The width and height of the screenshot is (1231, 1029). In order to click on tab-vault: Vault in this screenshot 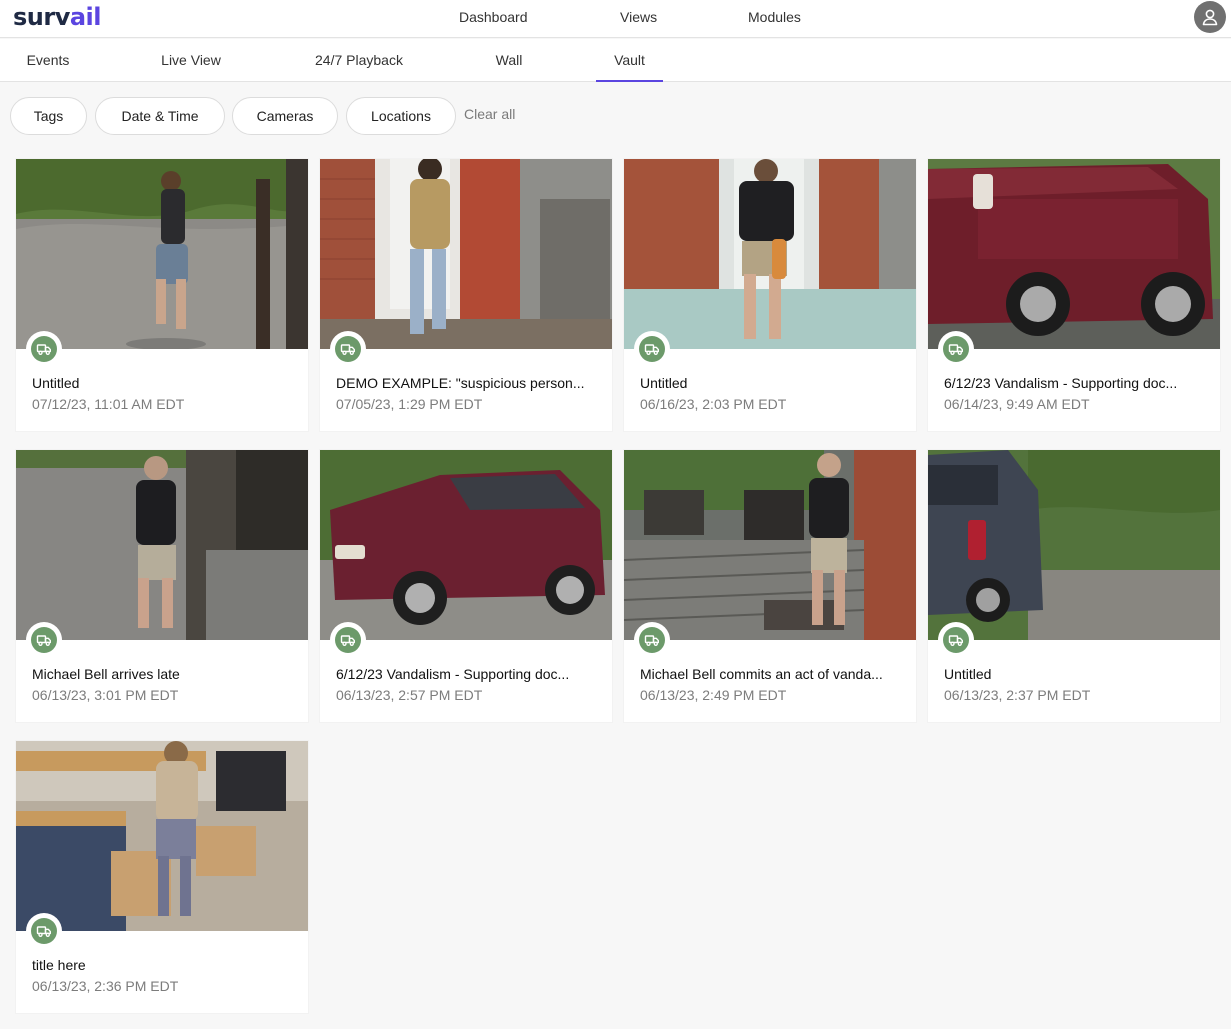, I will do `click(629, 60)`.